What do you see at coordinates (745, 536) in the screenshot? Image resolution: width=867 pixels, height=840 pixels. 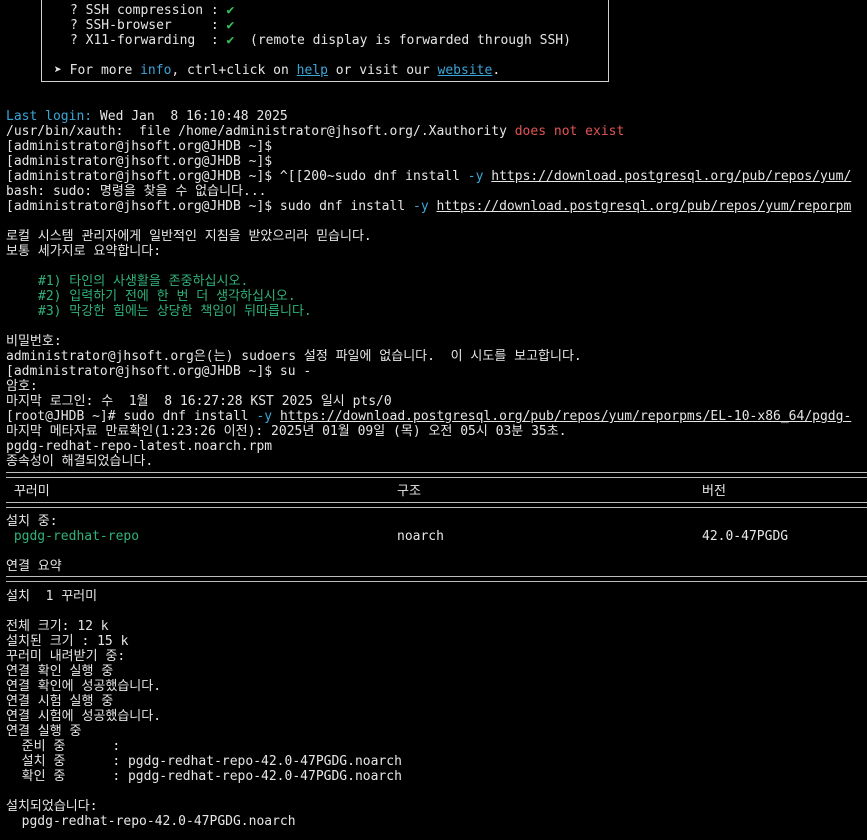 I see `package-version: 42.0-47PGDG` at bounding box center [745, 536].